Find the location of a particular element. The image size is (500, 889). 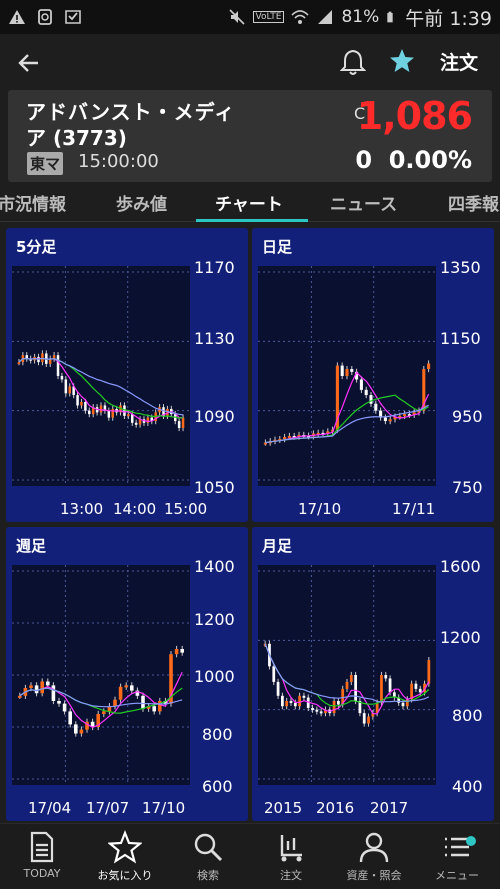

x-tick: 17/11 is located at coordinates (414, 509).